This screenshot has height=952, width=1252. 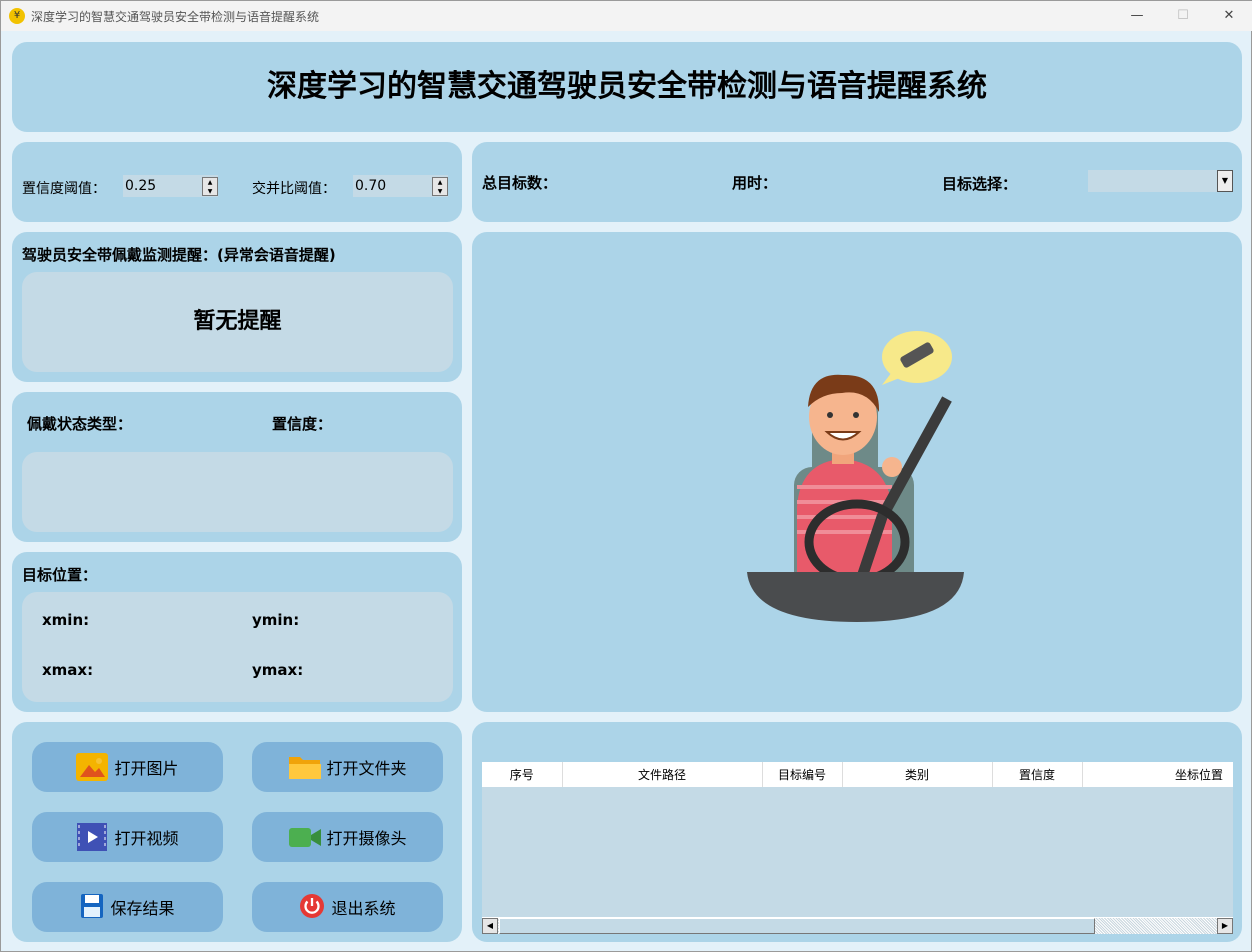 What do you see at coordinates (237, 832) in the screenshot?
I see `actions-panel: 打开图片 打开文件夹 打开视频 打开摄像头 保存结果 退出系统` at bounding box center [237, 832].